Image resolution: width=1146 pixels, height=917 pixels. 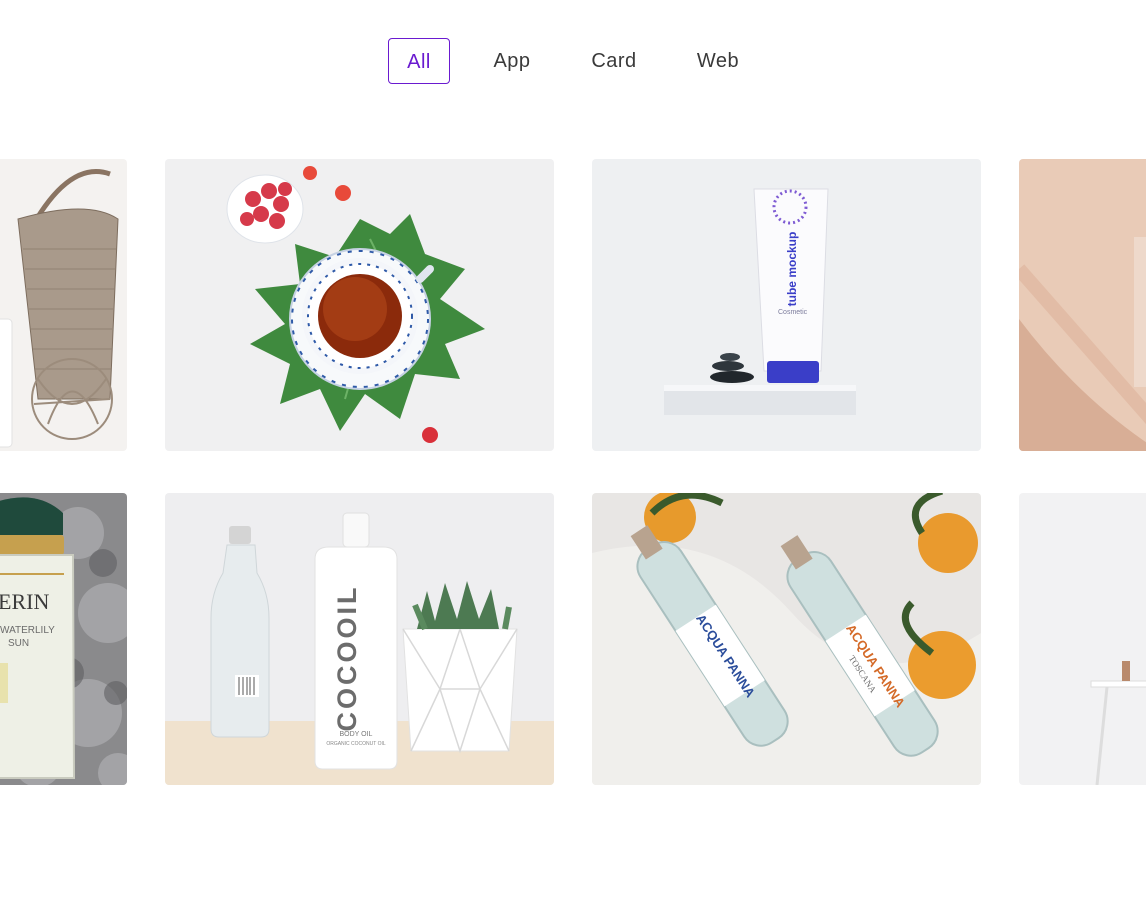 I want to click on basket-image, so click(x=63, y=305).